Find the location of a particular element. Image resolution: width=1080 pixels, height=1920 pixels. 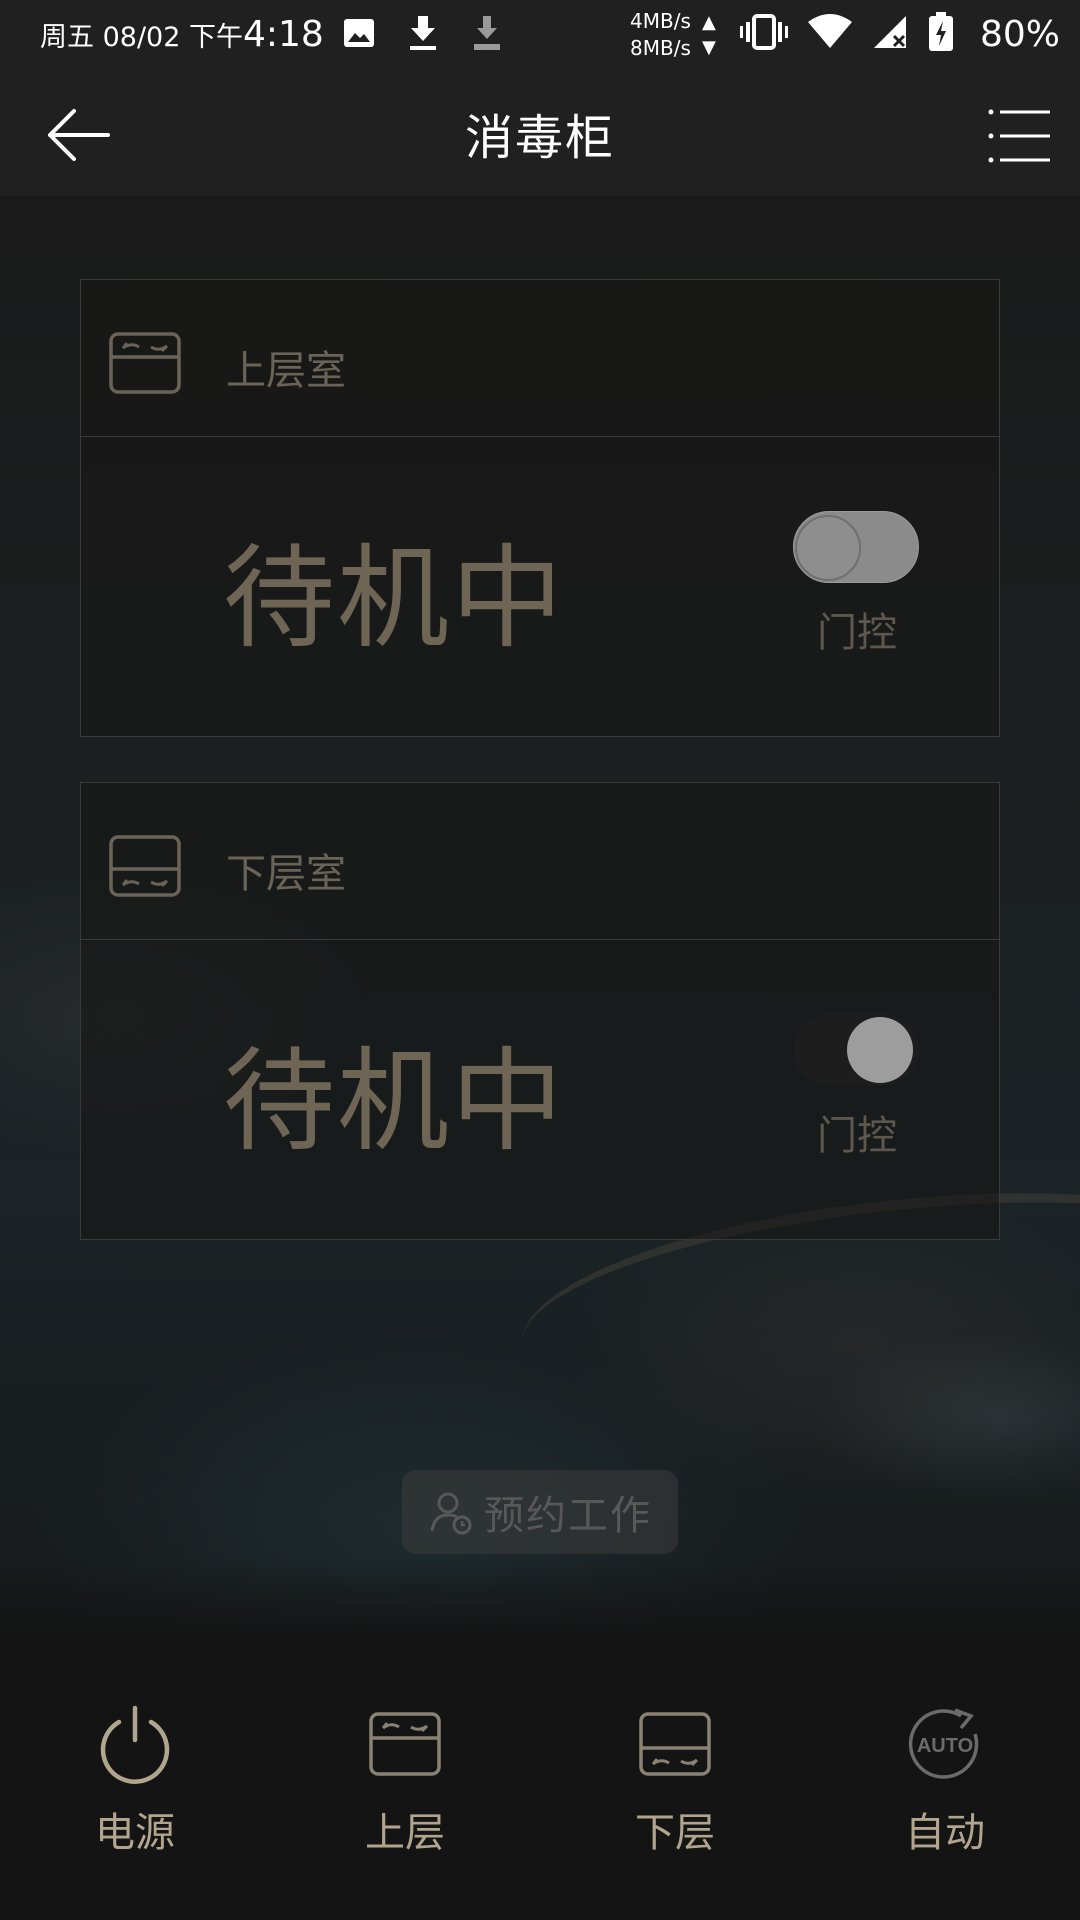

notification-icons is located at coordinates (423, 33).